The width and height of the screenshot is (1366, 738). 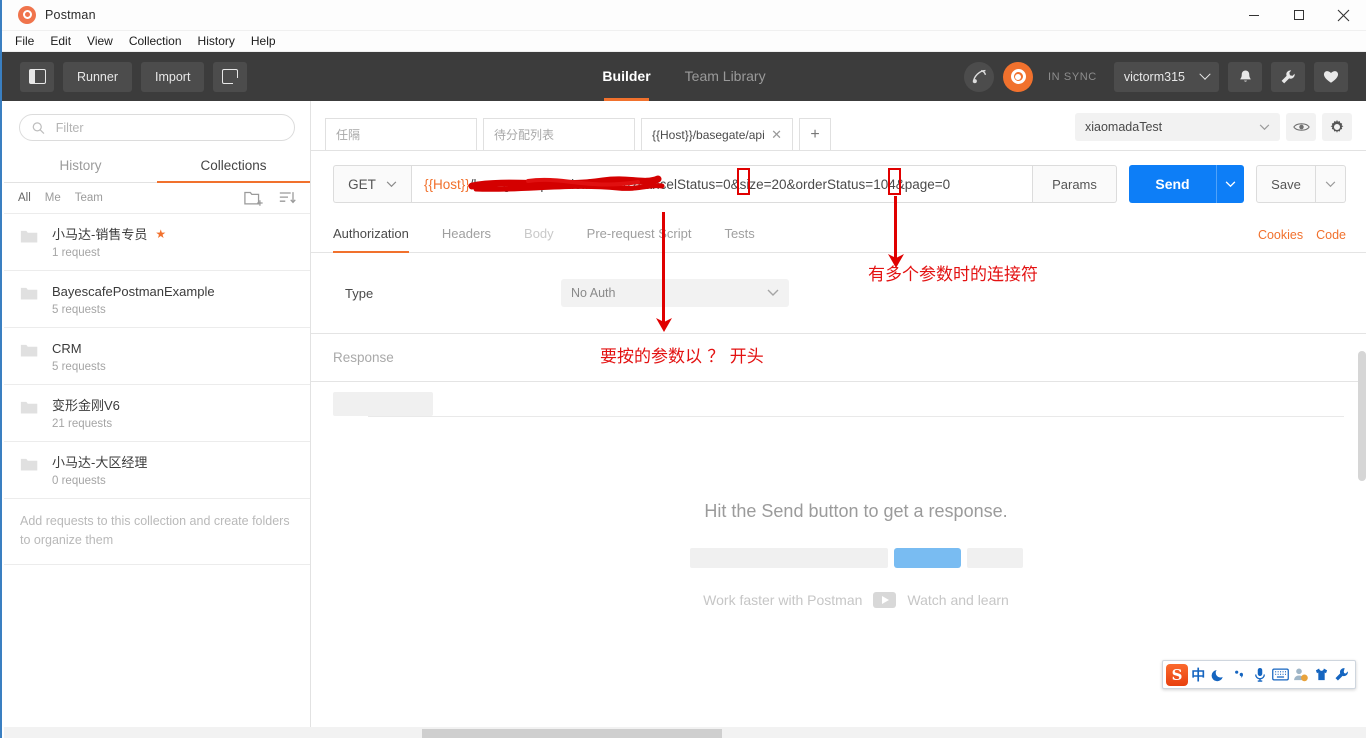 I want to click on environment-select: xiaomadaTest, so click(x=1177, y=127).